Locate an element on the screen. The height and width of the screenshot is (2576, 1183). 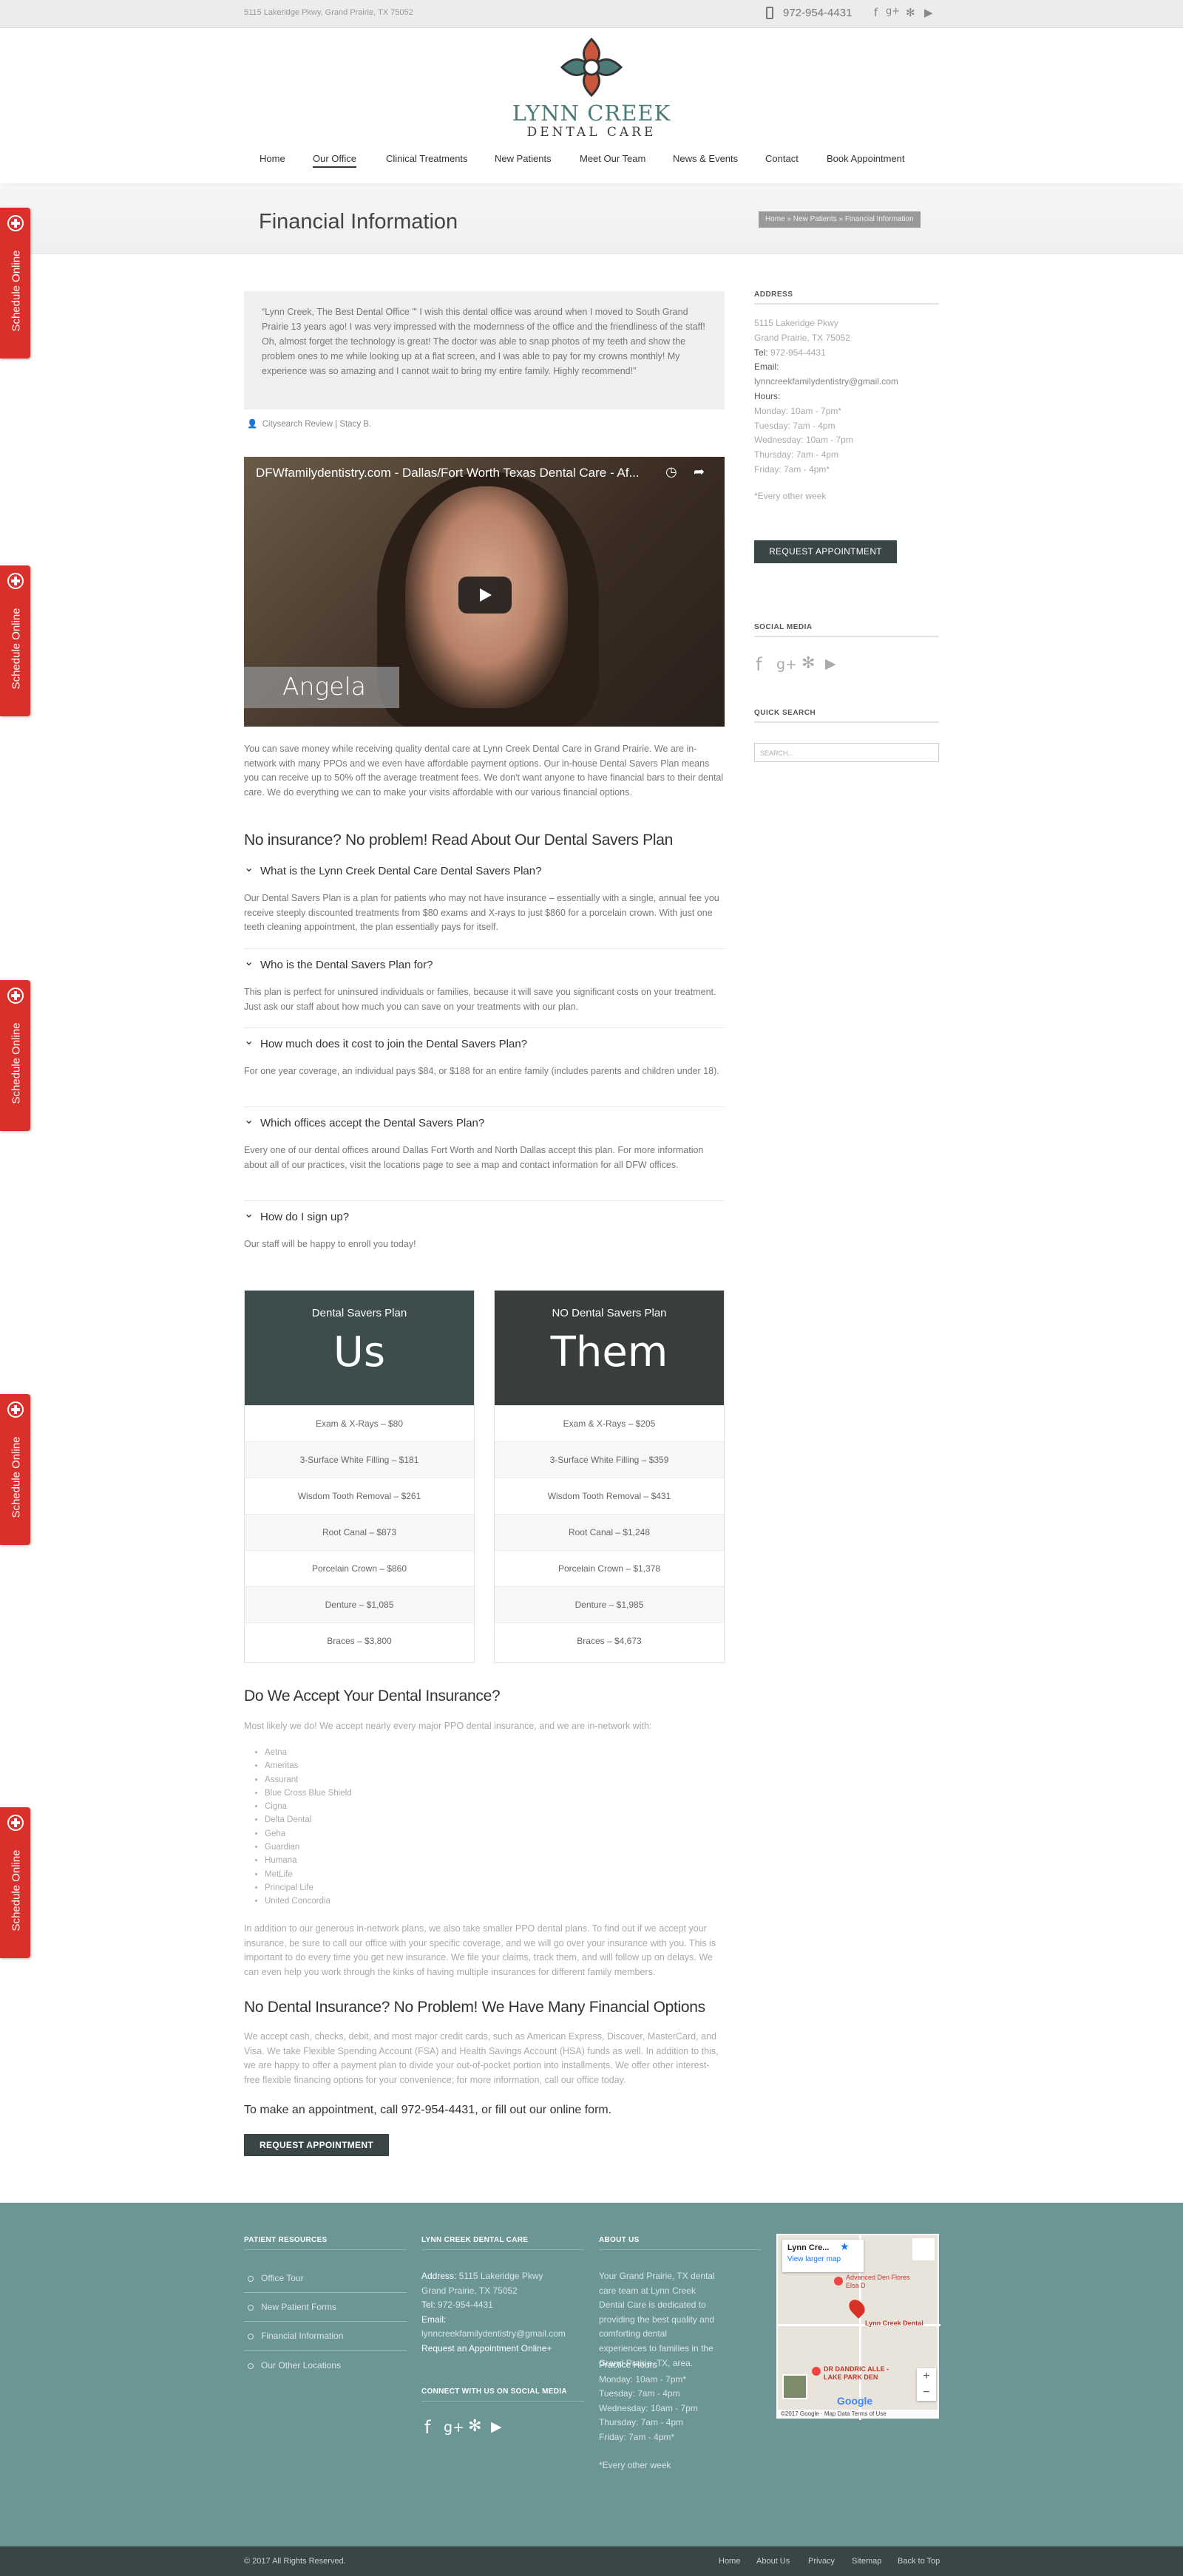
list-item: Blue Cross Blue Shield is located at coordinates (308, 1793).